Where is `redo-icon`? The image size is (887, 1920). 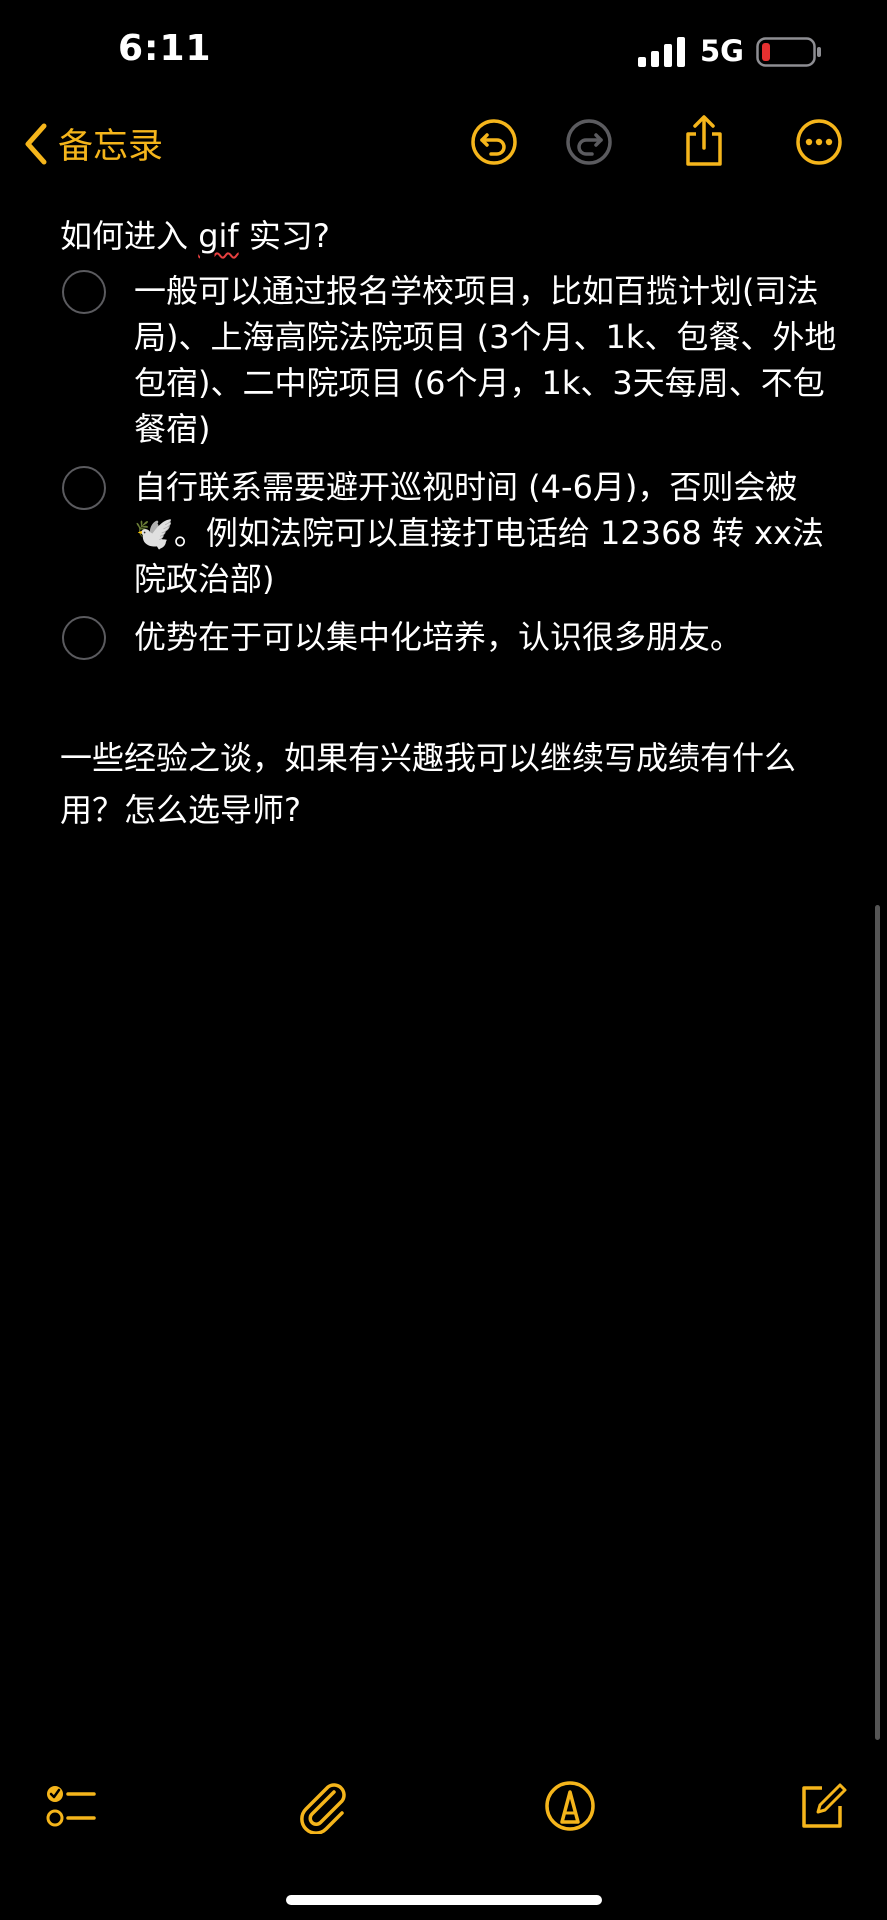 redo-icon is located at coordinates (589, 142).